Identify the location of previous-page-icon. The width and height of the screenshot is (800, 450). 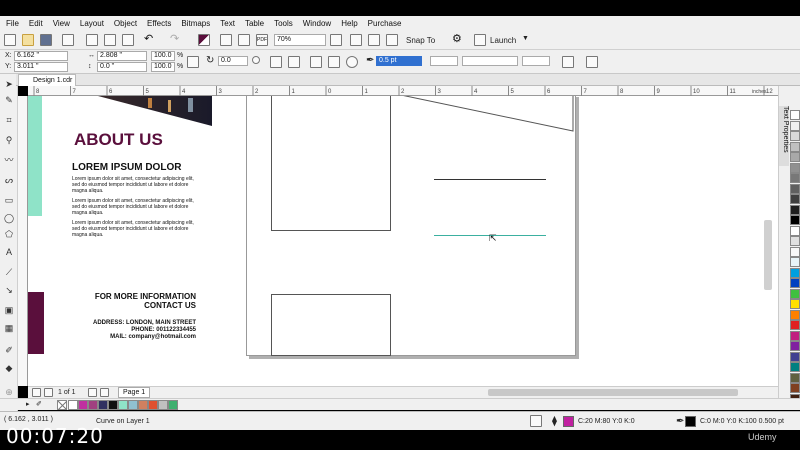
(48, 392).